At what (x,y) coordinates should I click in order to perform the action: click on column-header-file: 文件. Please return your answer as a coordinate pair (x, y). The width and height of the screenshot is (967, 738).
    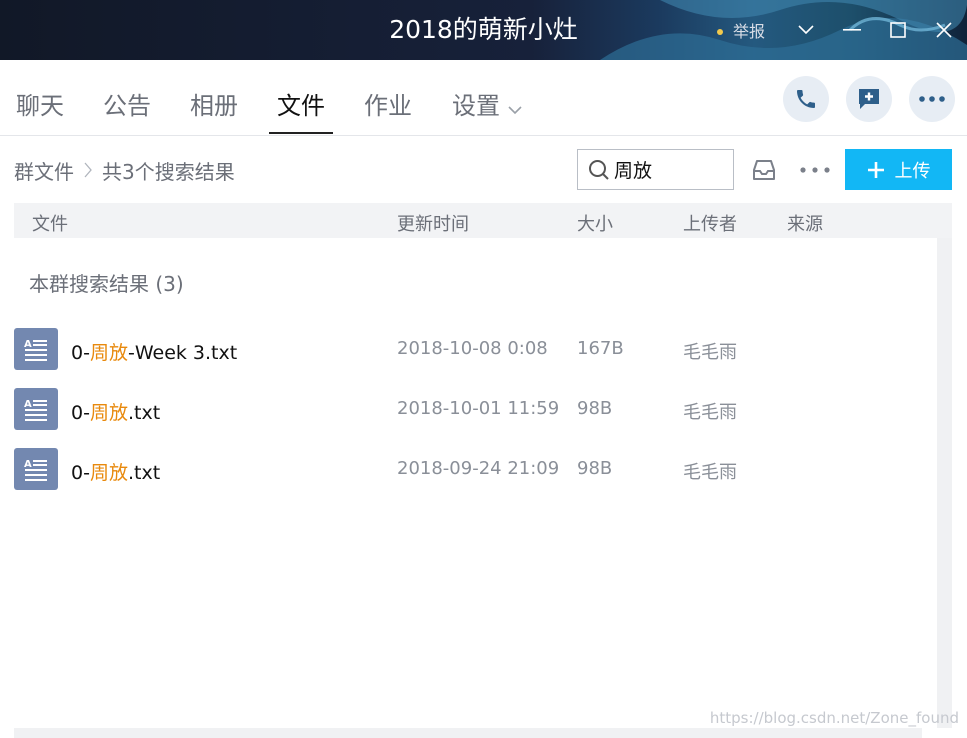
    Looking at the image, I should click on (50, 223).